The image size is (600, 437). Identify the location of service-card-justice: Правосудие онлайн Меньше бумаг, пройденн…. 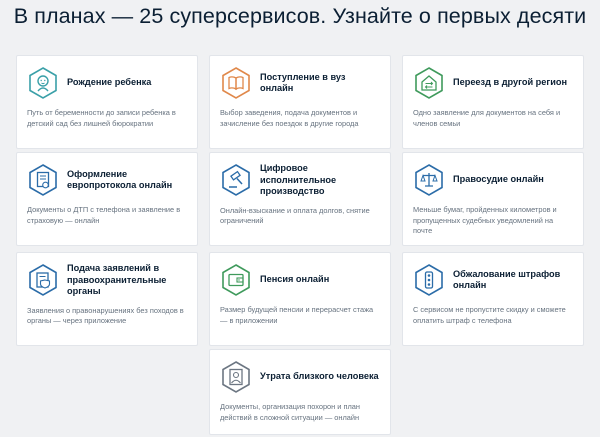
(493, 199).